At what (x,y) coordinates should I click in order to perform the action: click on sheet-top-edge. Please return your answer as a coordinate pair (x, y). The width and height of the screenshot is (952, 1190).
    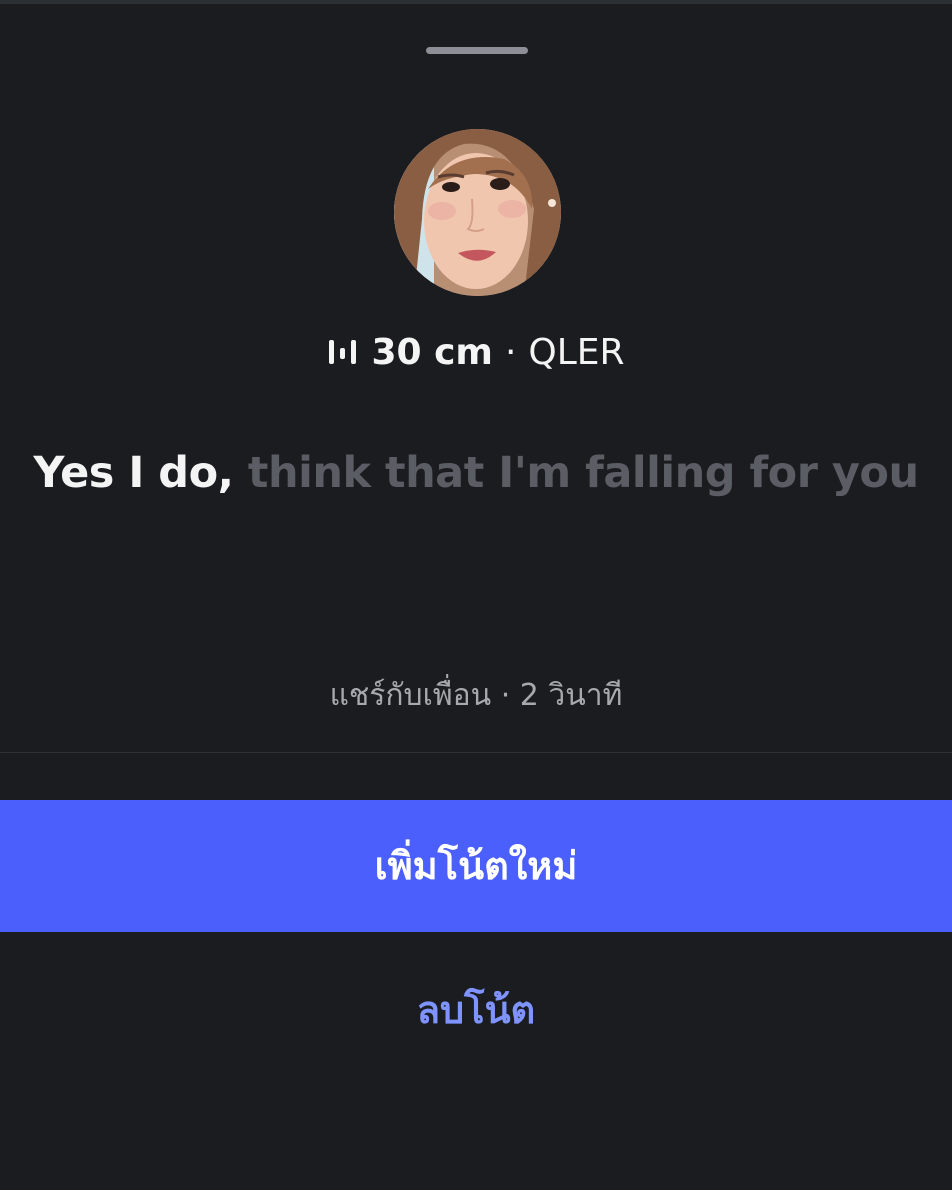
    Looking at the image, I should click on (476, 2).